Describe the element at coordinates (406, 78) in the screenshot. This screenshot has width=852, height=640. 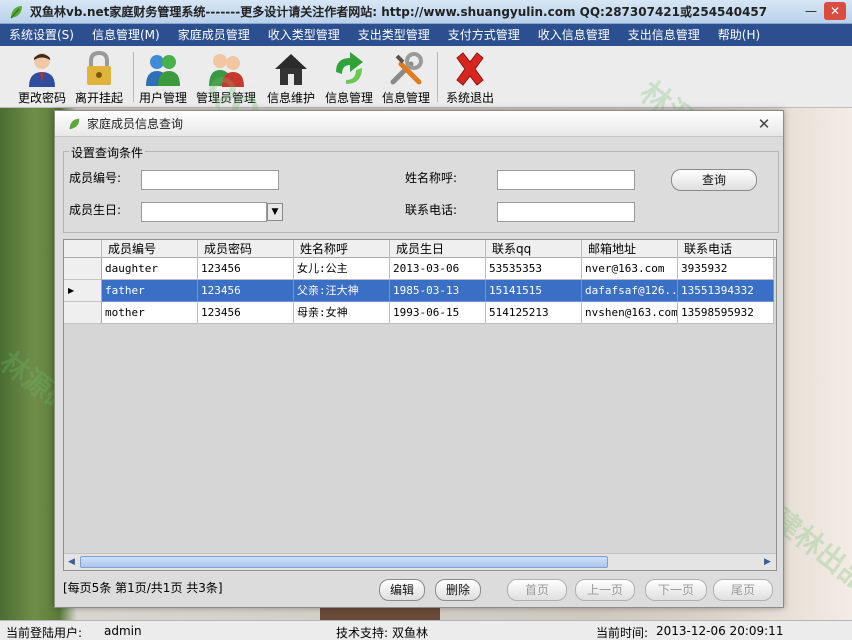
I see `info-manage-button-2: 信息管理` at that location.